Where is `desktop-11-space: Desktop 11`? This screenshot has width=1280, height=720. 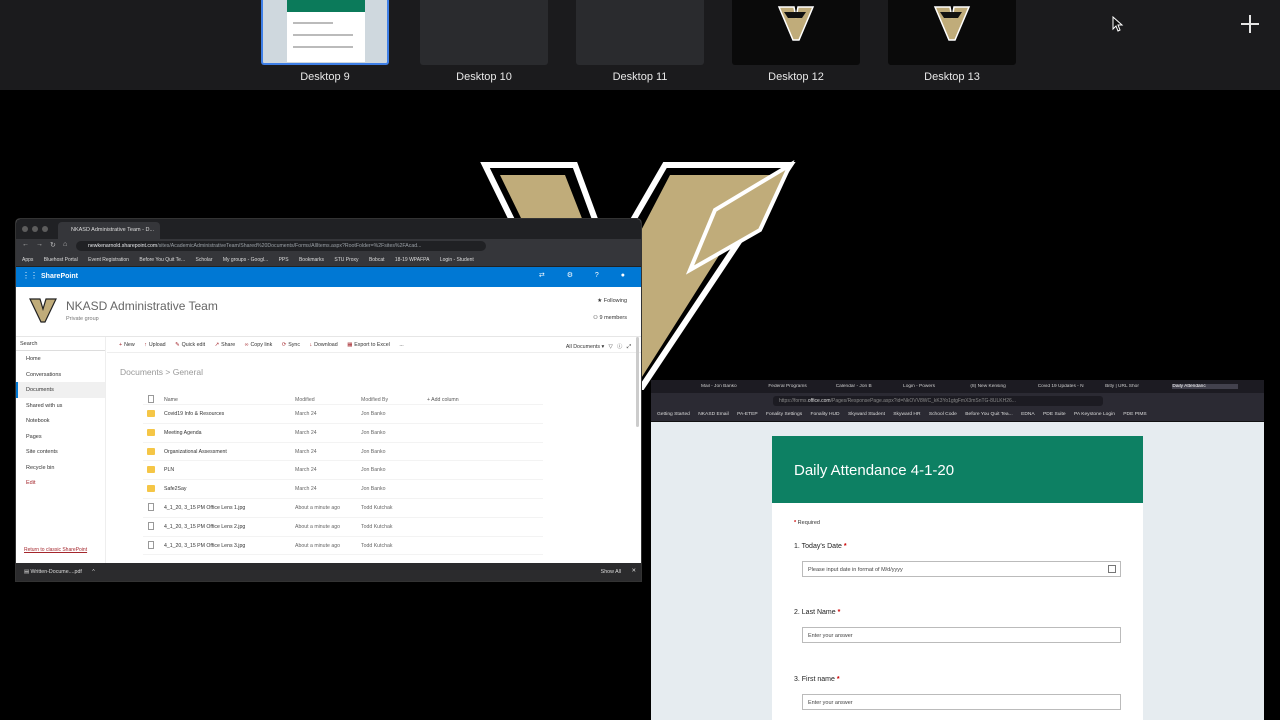
desktop-11-space: Desktop 11 is located at coordinates (640, 41).